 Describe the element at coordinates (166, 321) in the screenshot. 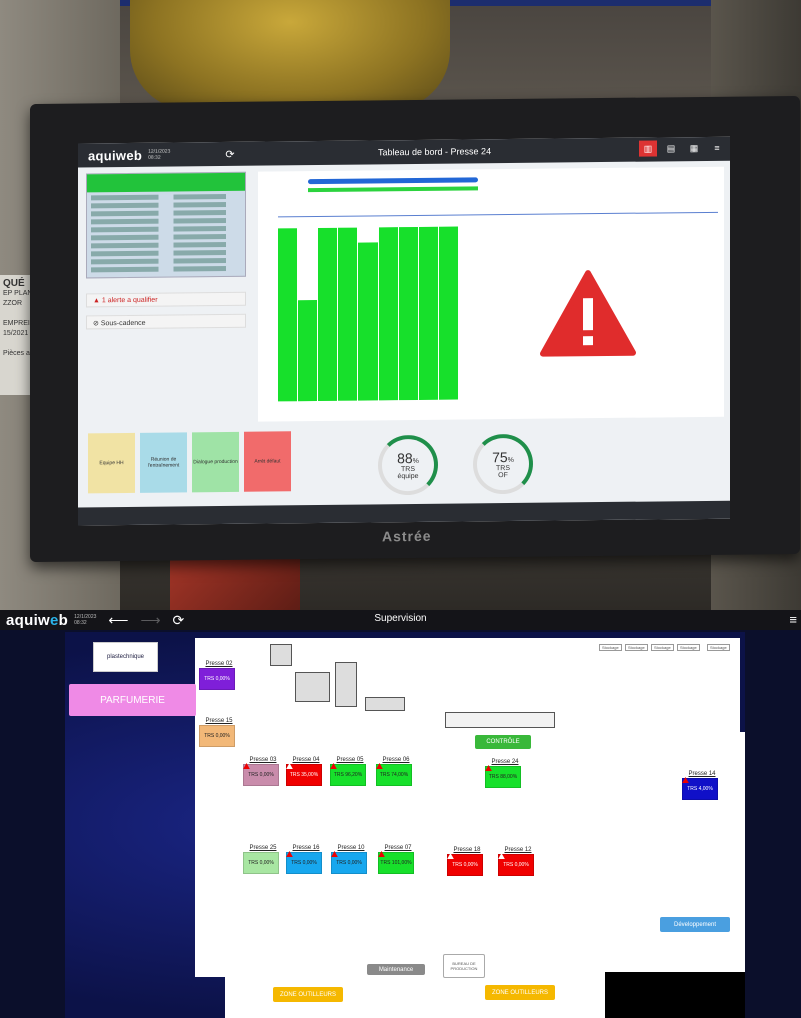

I see `performance-row: ⊘ Sous-cadence` at that location.